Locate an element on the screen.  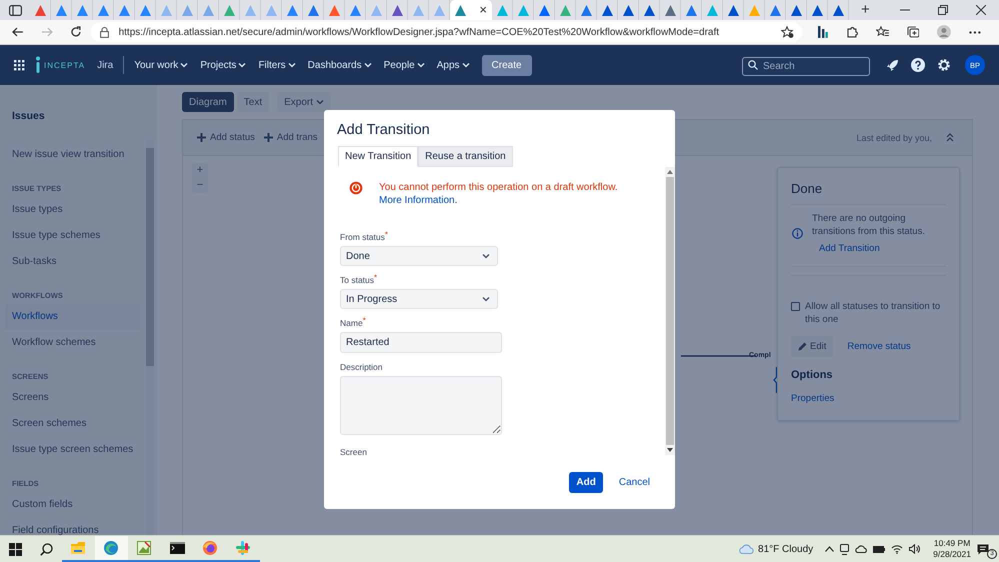
collapse-icon is located at coordinates (950, 137).